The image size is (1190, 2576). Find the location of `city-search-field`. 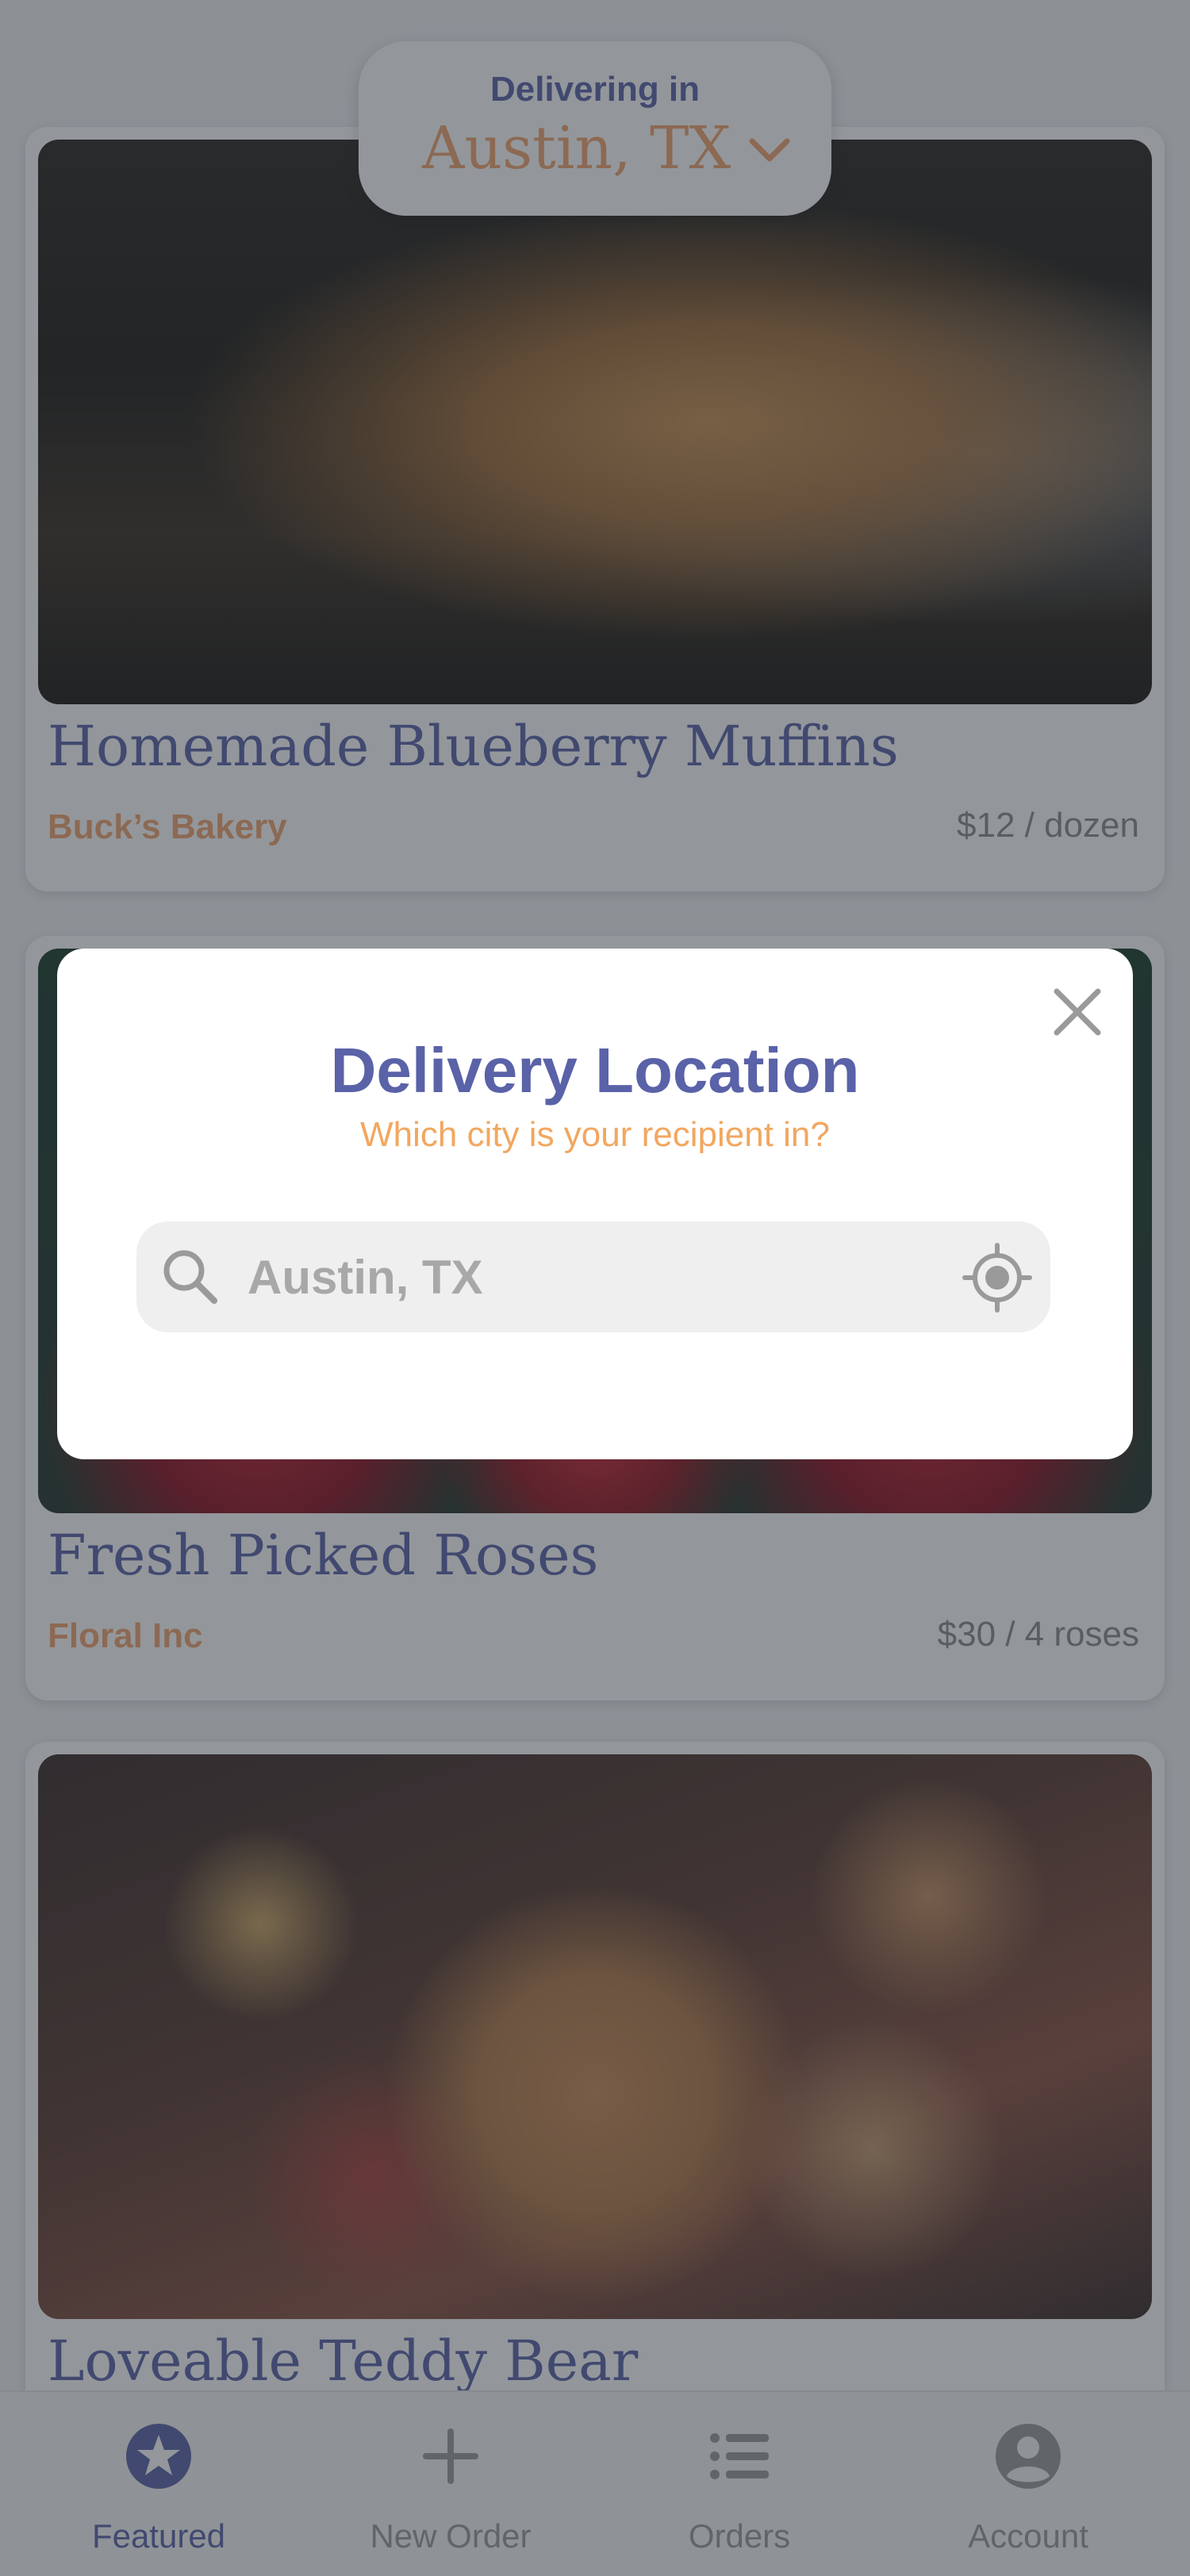

city-search-field is located at coordinates (593, 1276).